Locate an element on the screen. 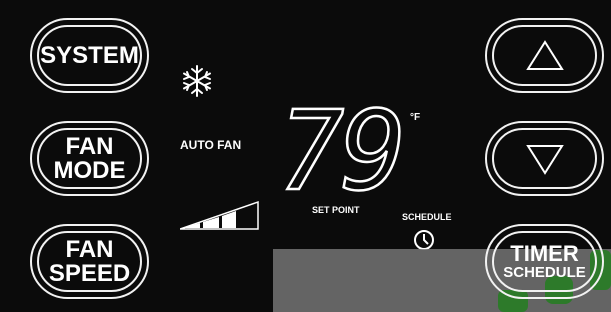  schedule-label: SCHEDULE is located at coordinates (427, 217).